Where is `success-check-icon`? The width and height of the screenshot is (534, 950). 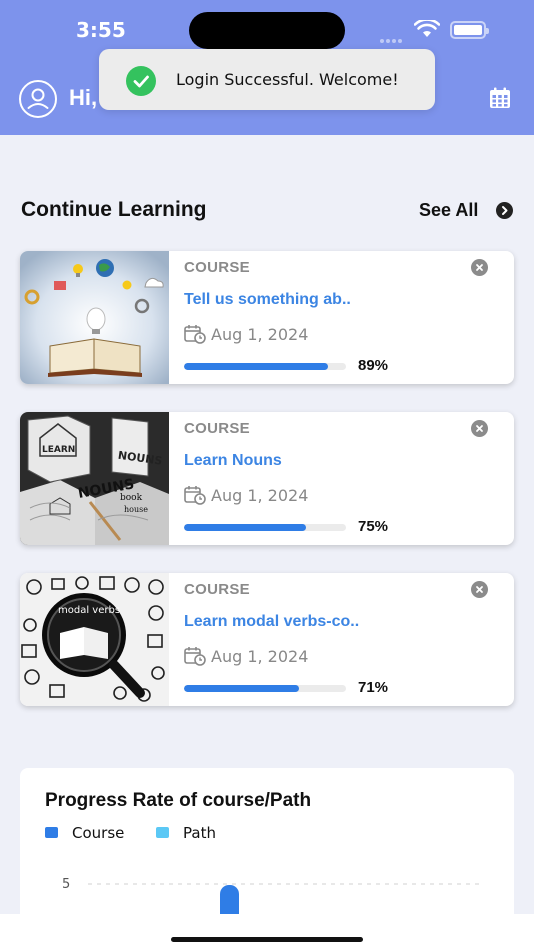
success-check-icon is located at coordinates (141, 81).